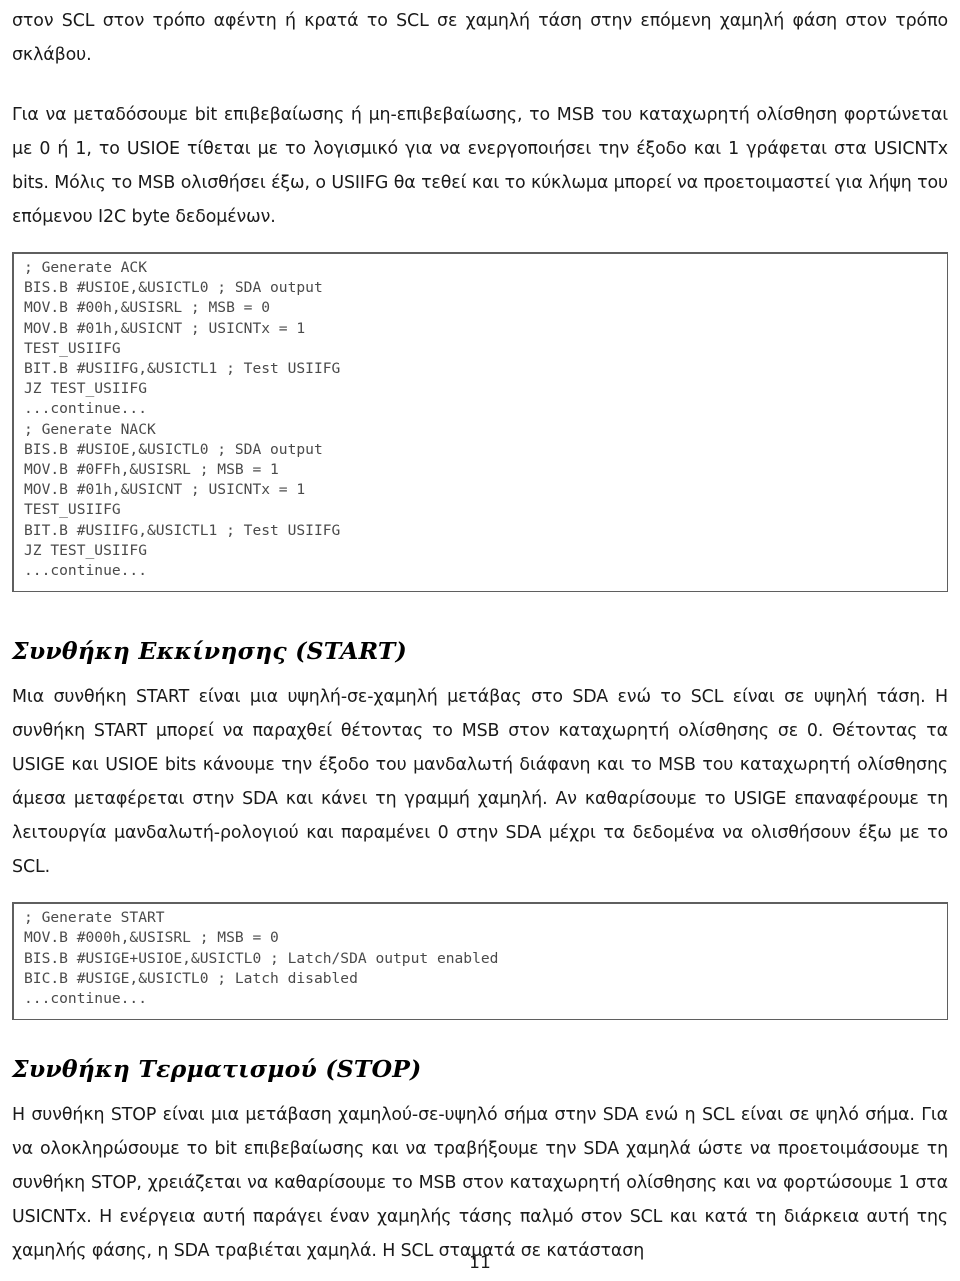 This screenshot has width=960, height=1281. Describe the element at coordinates (209, 651) in the screenshot. I see `heading-start-condition: Συνθήκη Εκκίνησης (START)` at that location.